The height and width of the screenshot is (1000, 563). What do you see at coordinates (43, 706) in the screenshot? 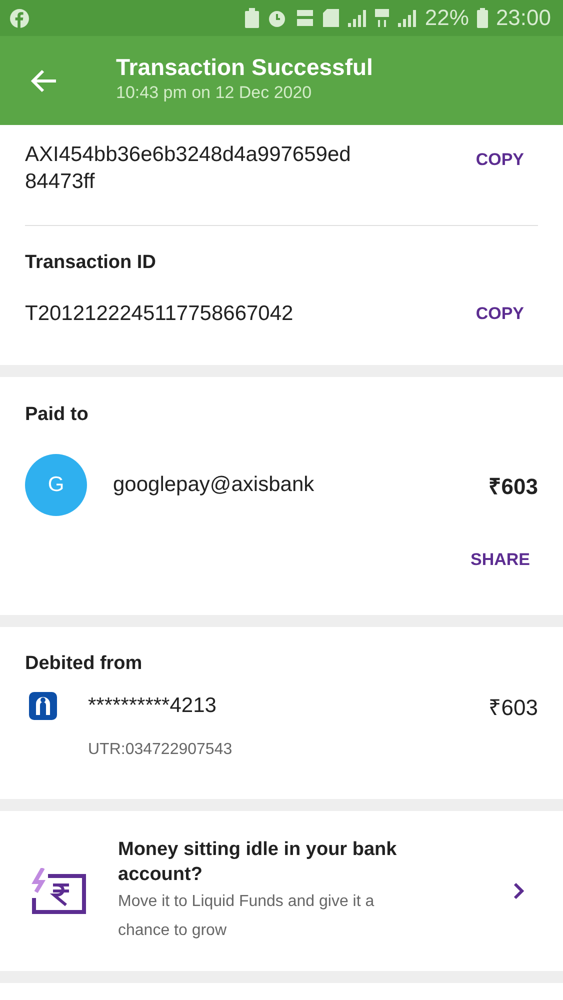
I see `bank-logo-icon` at bounding box center [43, 706].